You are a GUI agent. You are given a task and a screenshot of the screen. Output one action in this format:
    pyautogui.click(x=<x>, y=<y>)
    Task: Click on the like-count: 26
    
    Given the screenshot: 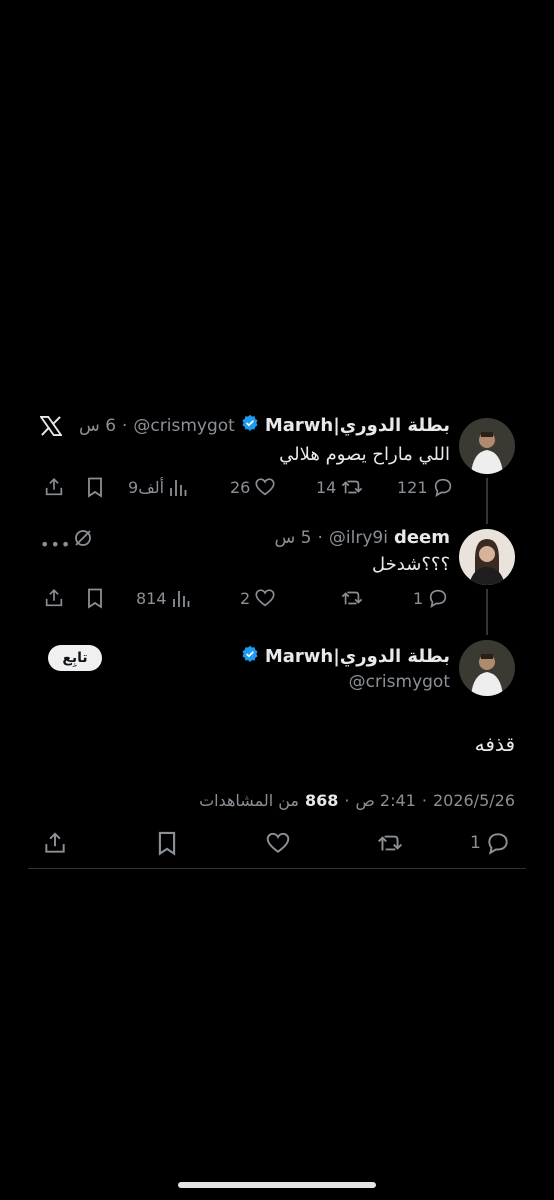 What is the action you would take?
    pyautogui.click(x=240, y=487)
    